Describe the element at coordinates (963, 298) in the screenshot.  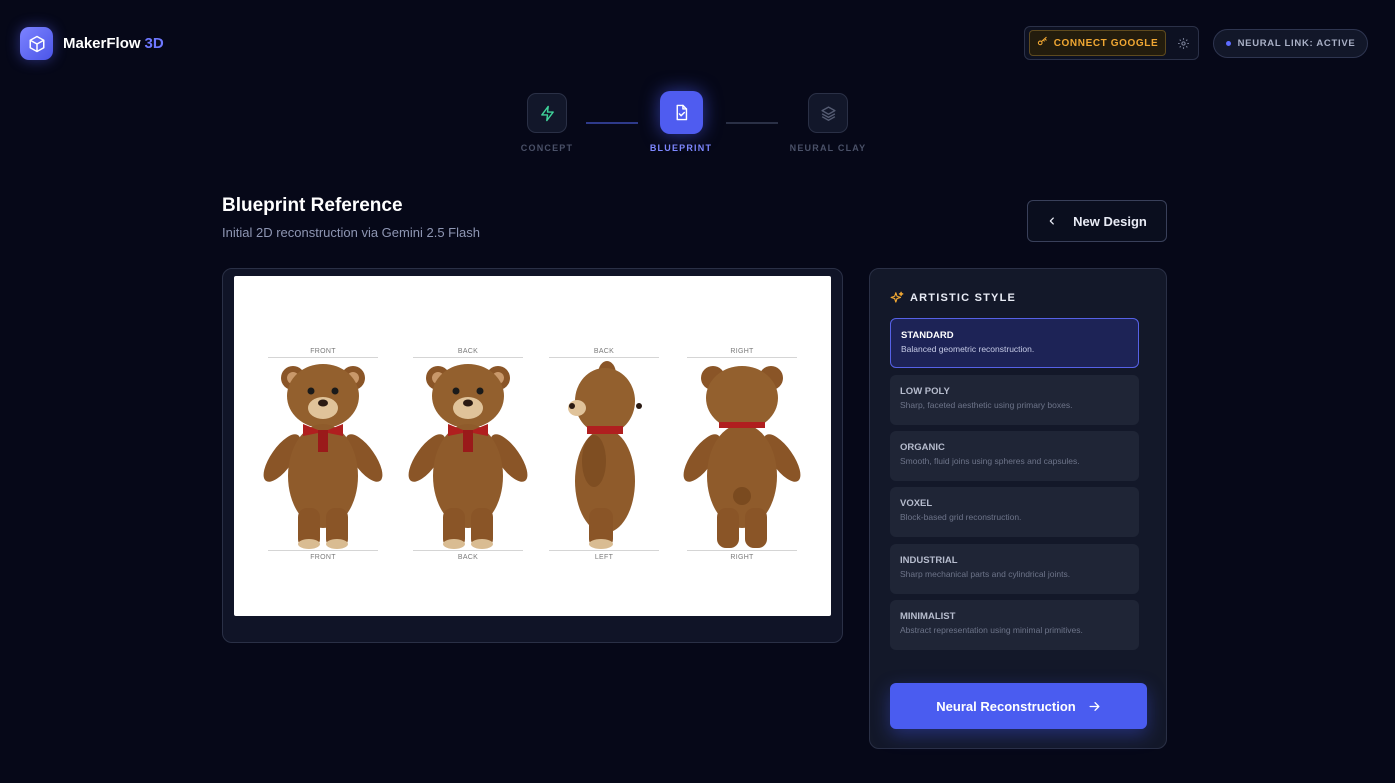
I see `artistic-style-label: ARTISTIC STYLE` at that location.